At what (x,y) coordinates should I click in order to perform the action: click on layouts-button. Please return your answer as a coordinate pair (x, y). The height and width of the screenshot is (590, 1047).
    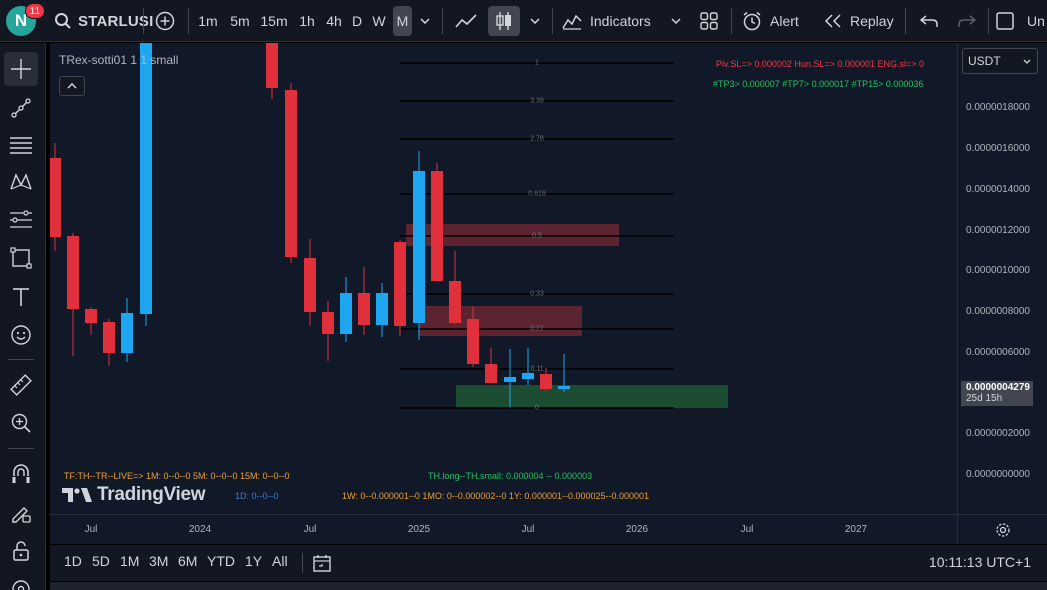
    Looking at the image, I should click on (709, 21).